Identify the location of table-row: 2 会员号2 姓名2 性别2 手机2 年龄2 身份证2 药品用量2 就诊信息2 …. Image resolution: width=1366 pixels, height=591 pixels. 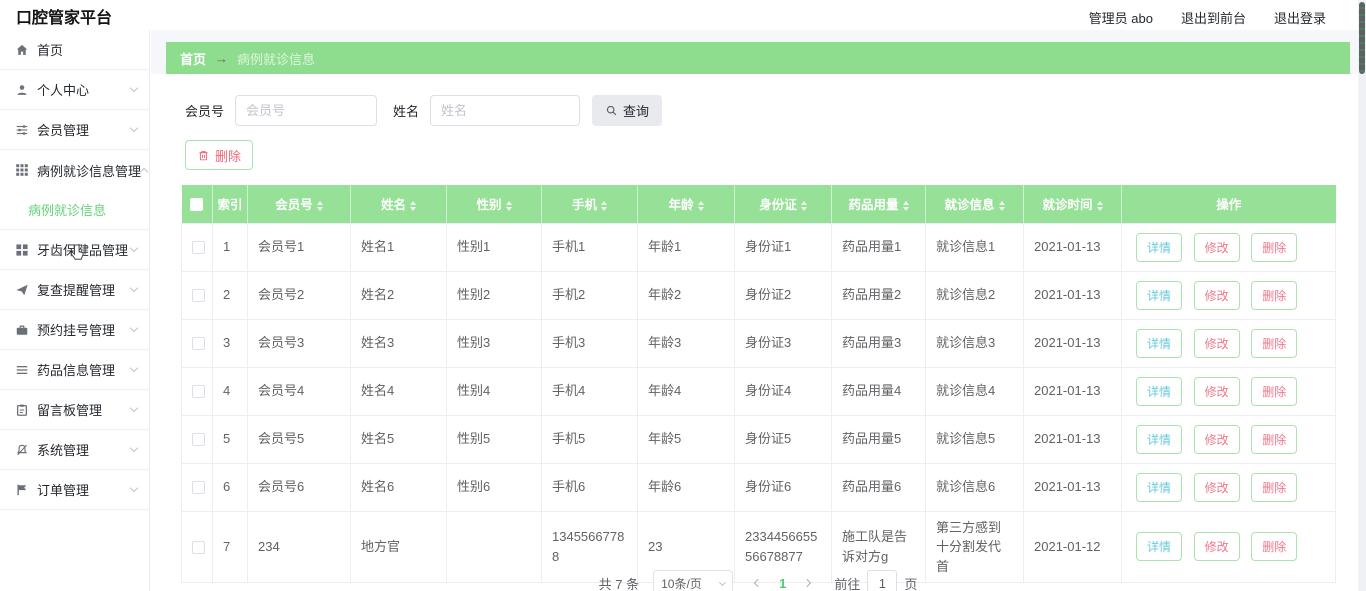
(758, 295).